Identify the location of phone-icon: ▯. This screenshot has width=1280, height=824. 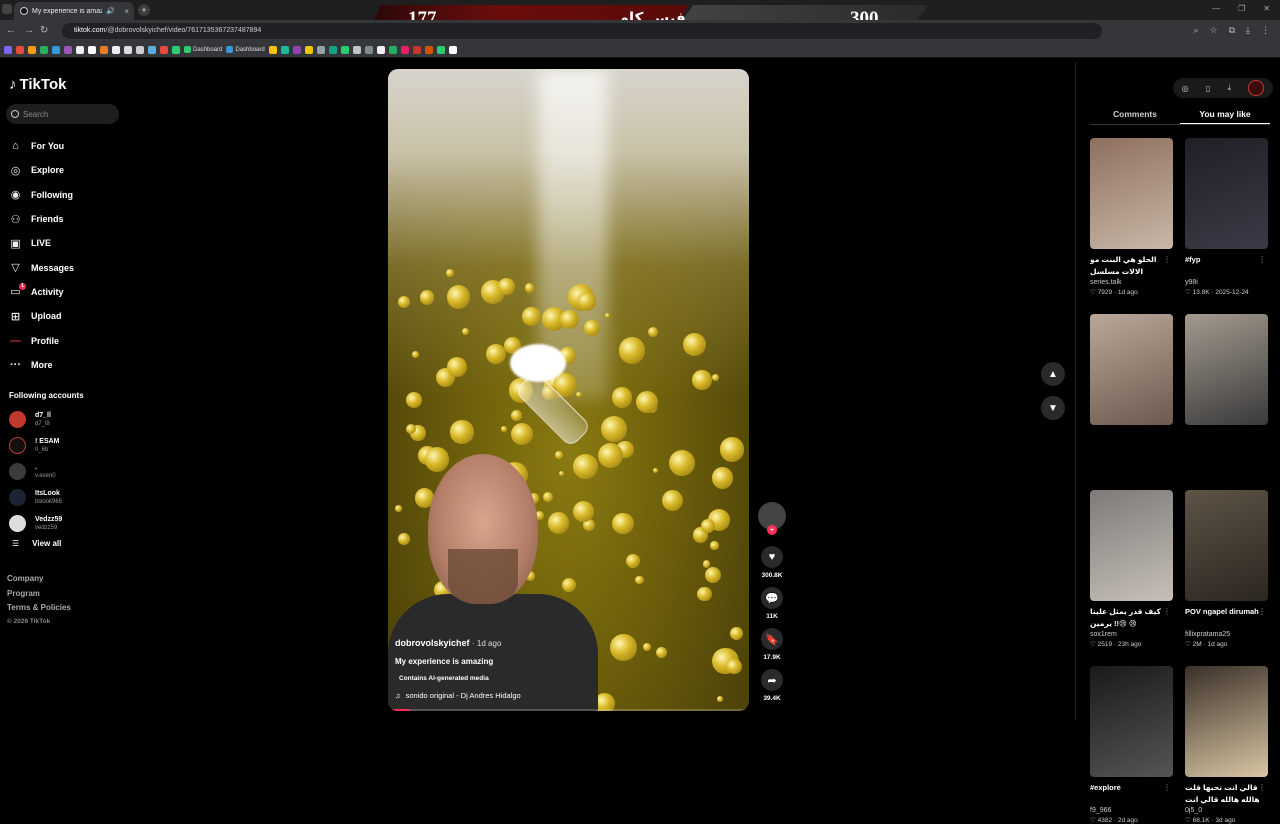
(1208, 88).